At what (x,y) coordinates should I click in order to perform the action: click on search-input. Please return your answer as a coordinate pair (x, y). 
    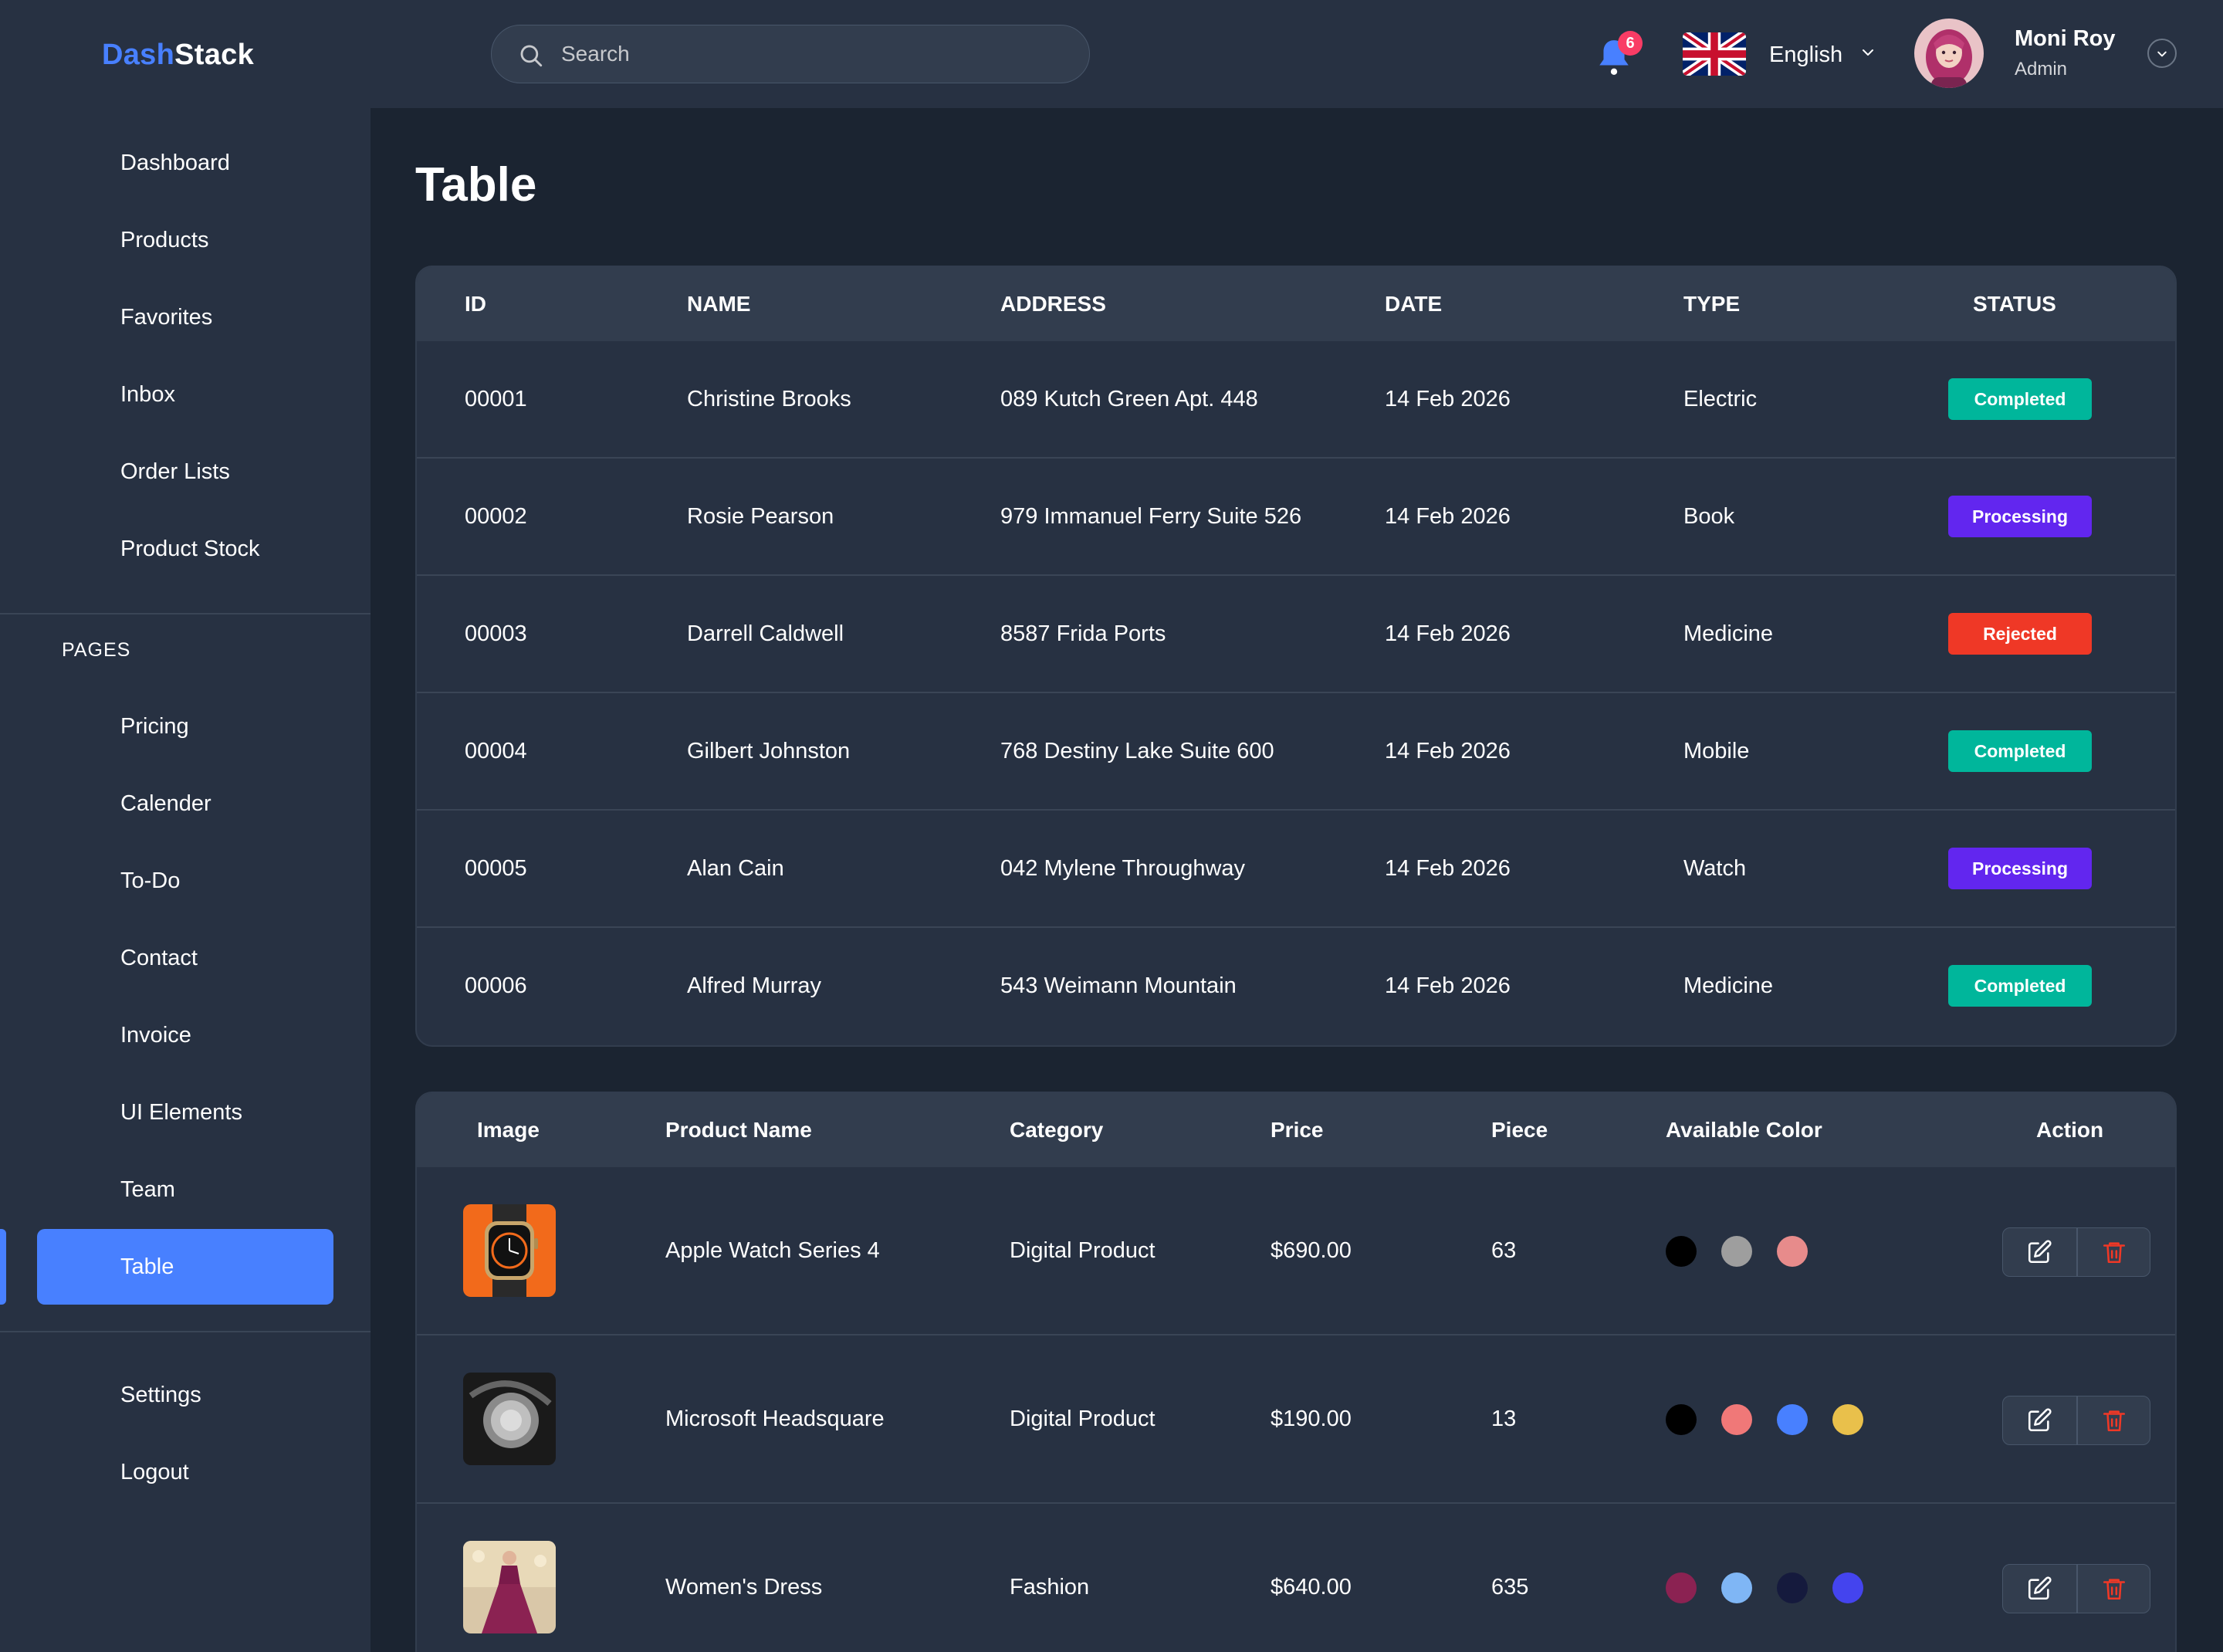
    Looking at the image, I should click on (816, 53).